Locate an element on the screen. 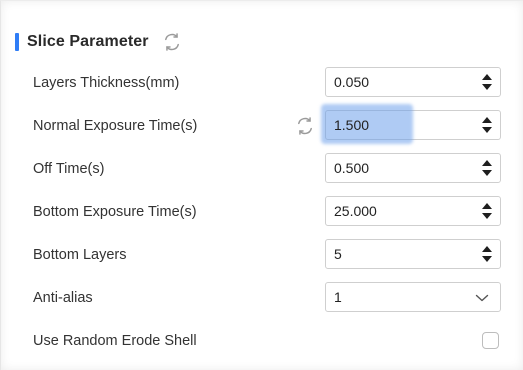 The width and height of the screenshot is (523, 370). param-label: Bottom Layers is located at coordinates (80, 255).